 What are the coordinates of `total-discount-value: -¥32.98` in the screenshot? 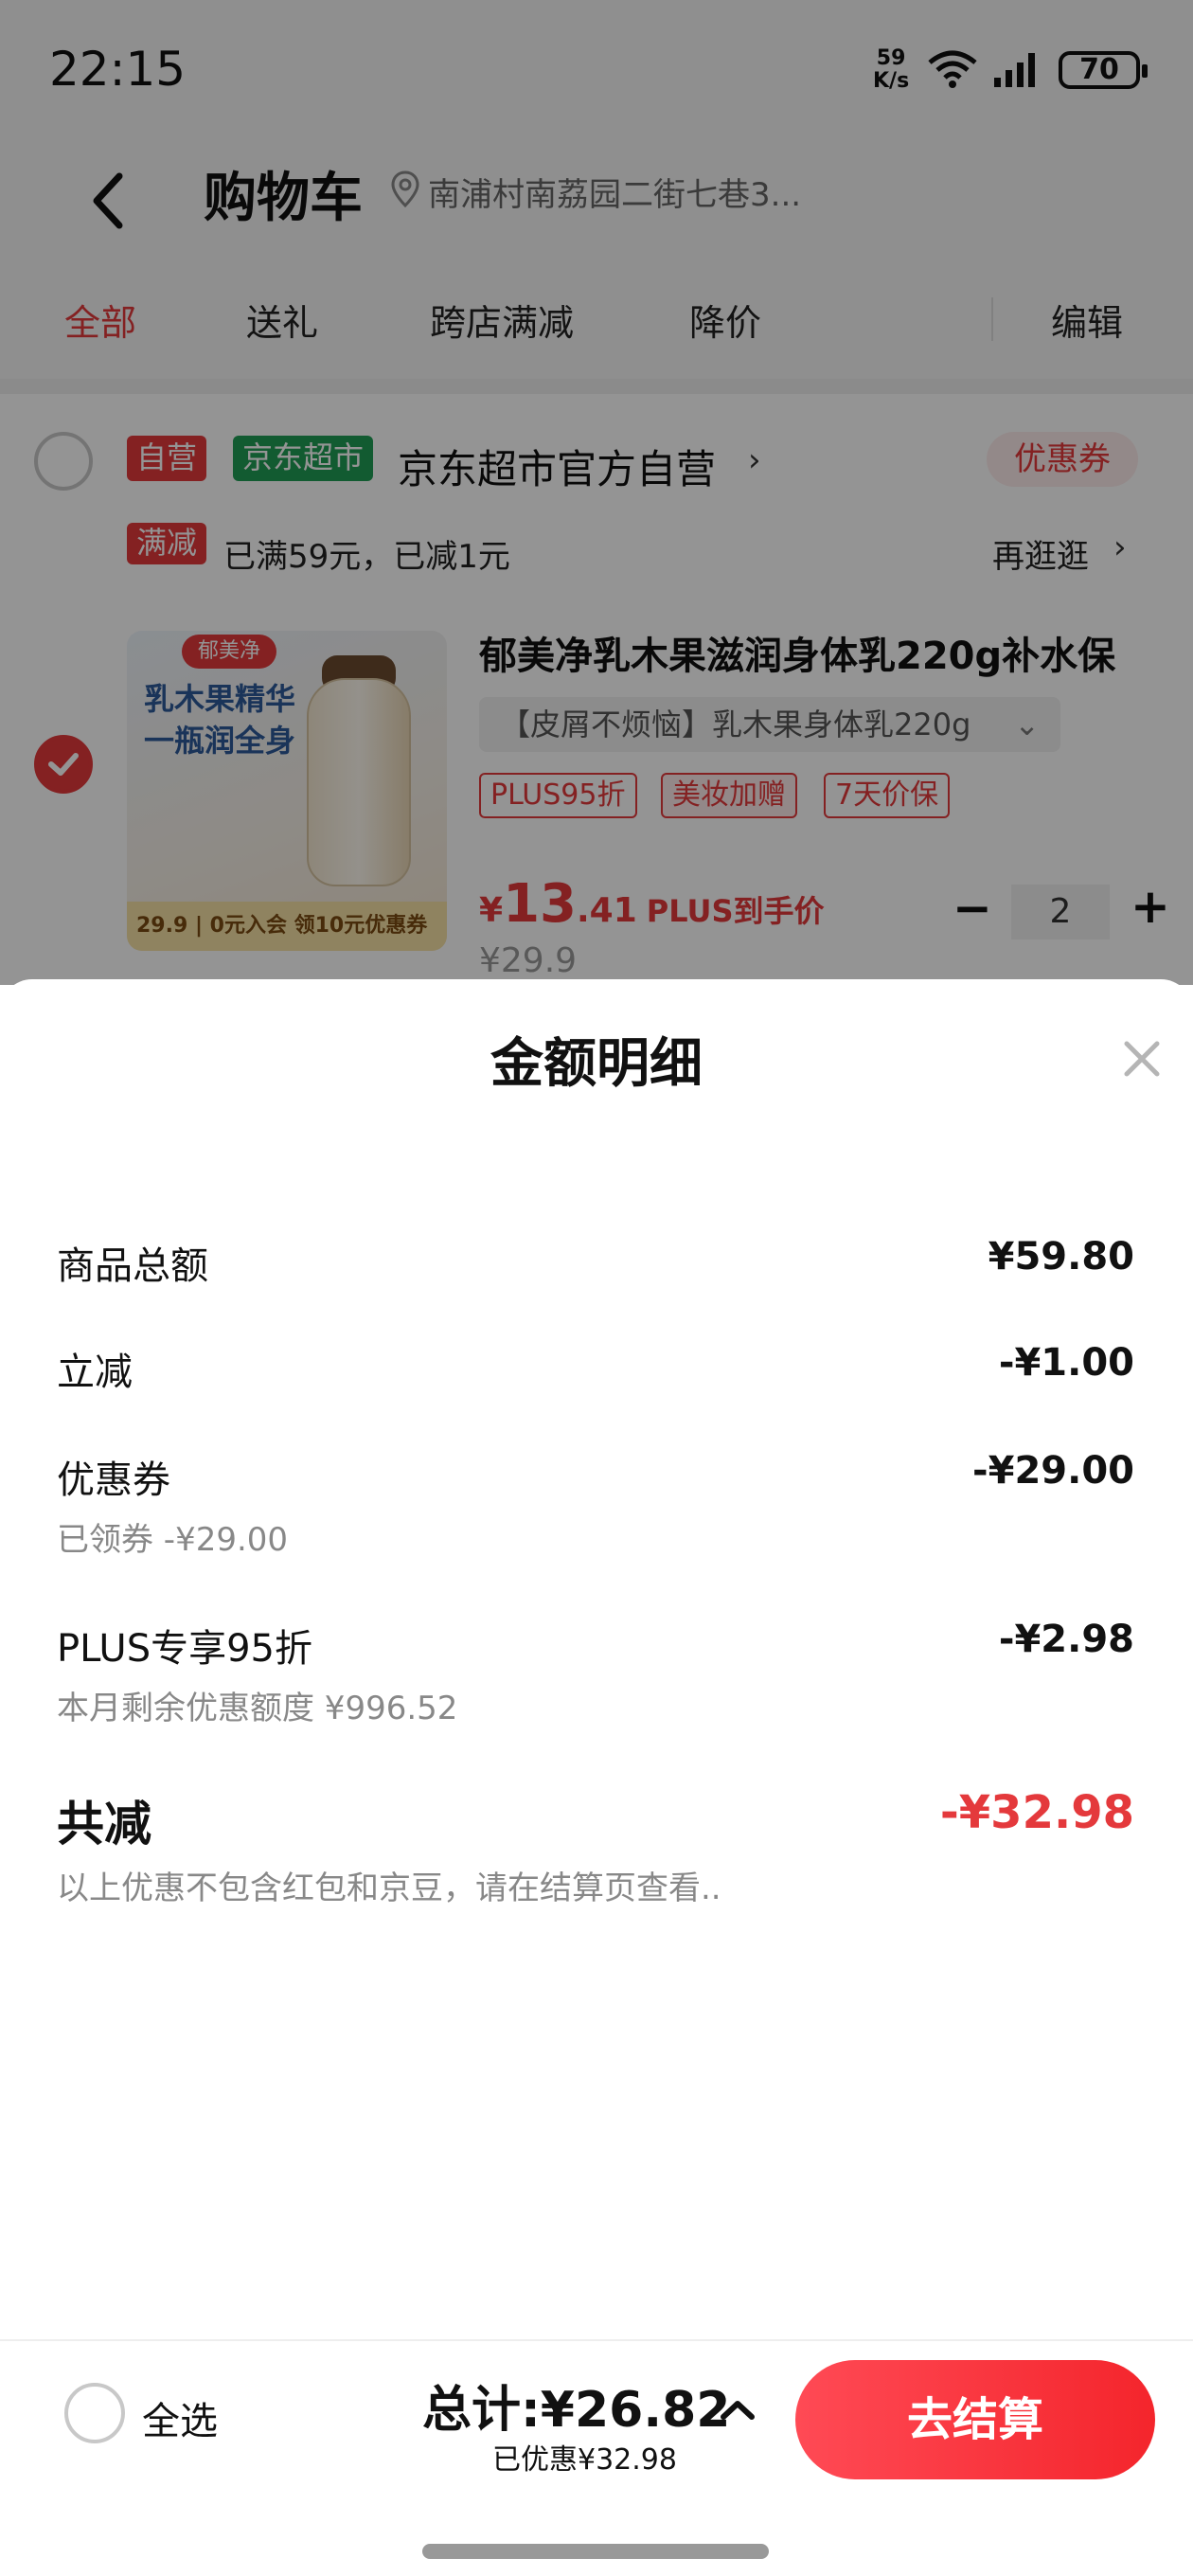 It's located at (1036, 1812).